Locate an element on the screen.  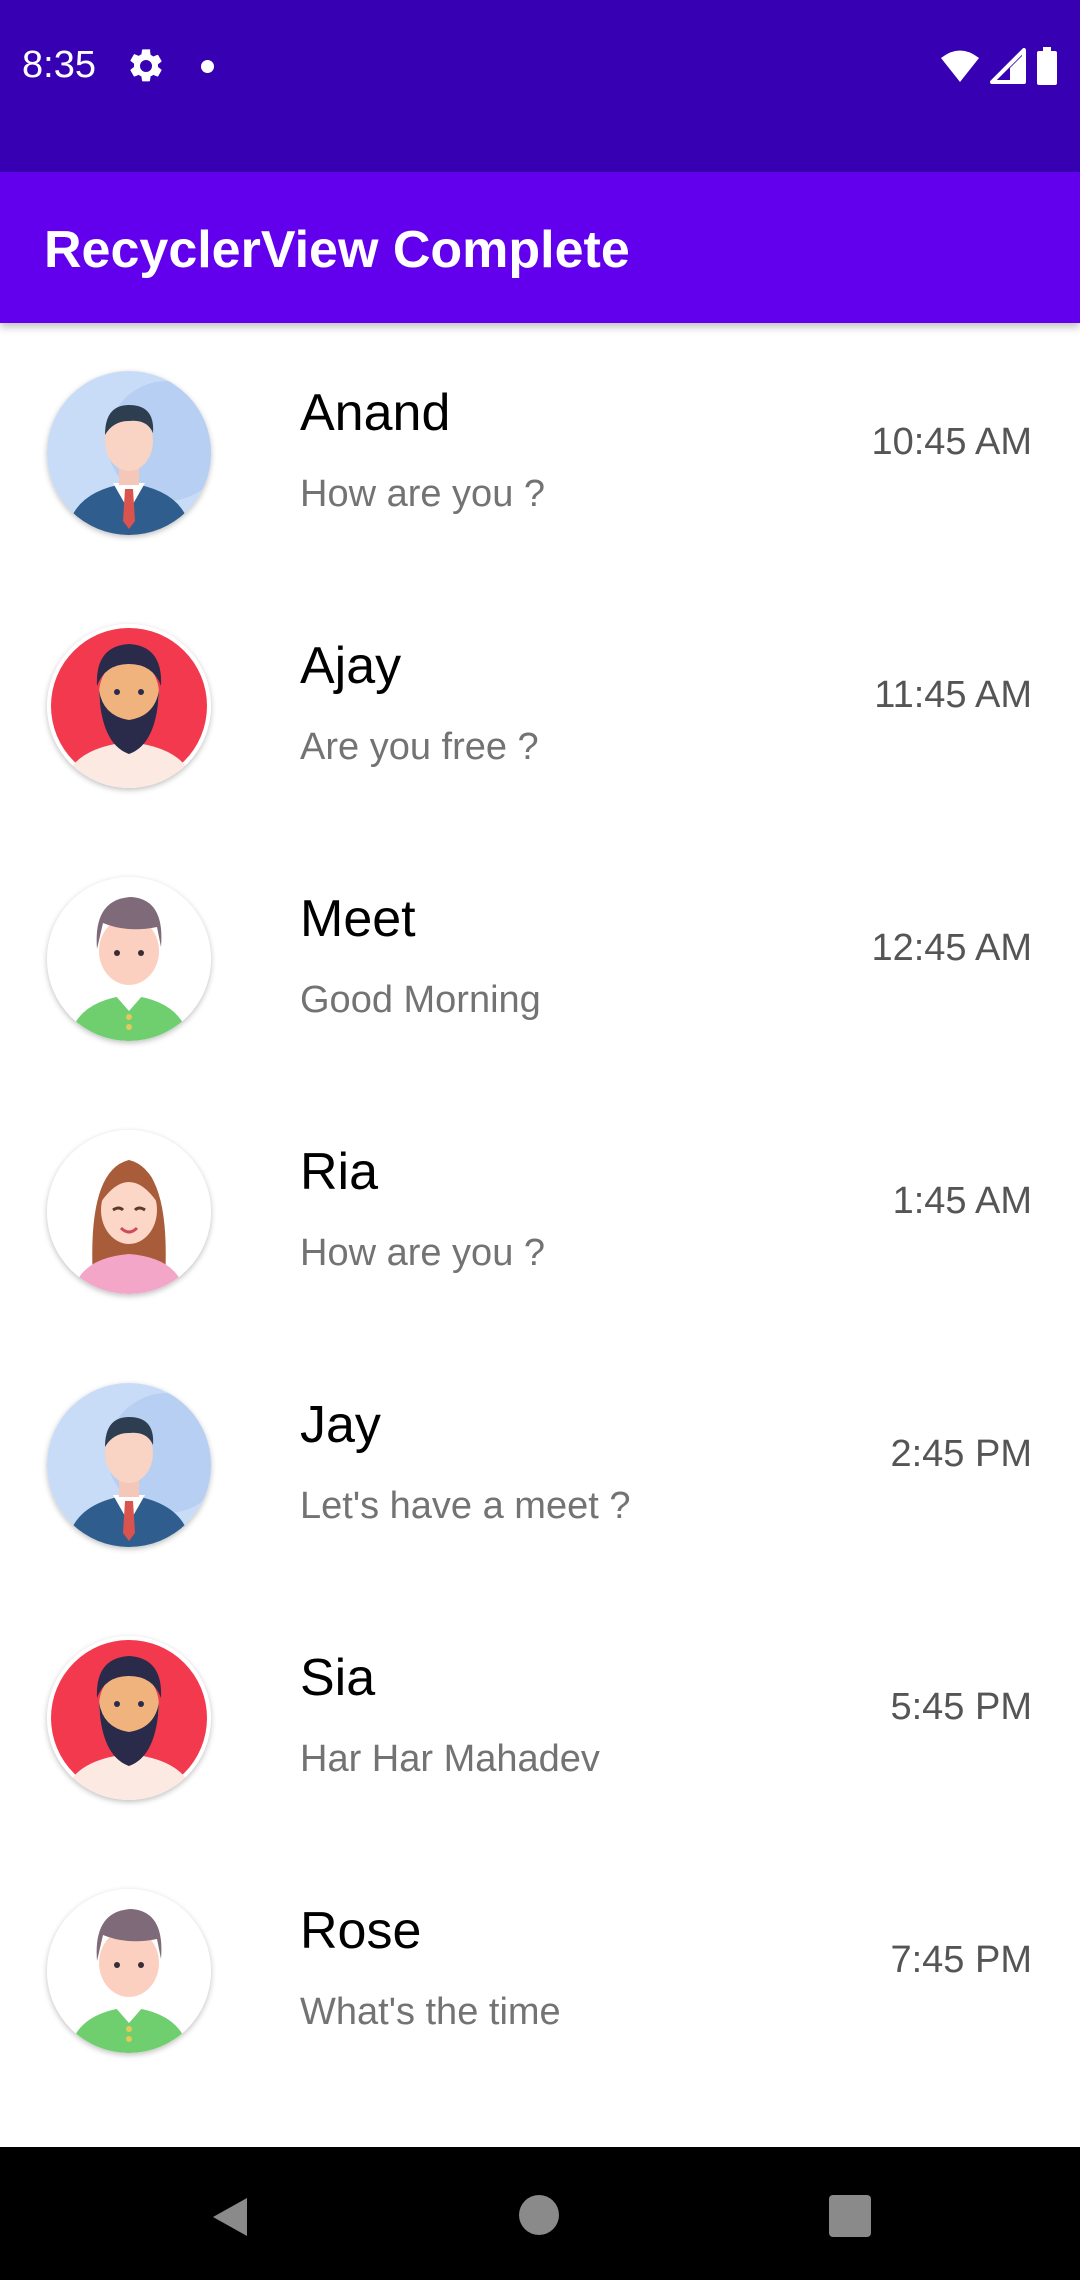
contact-time: 5:45 PM is located at coordinates (961, 1707).